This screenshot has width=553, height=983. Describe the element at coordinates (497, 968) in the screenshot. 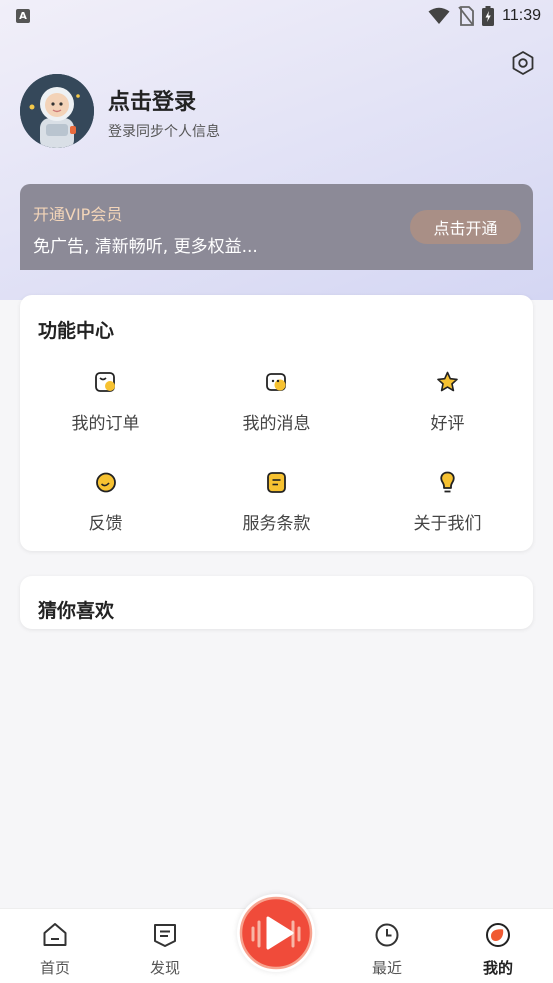

I see `nav-me-label: 我的` at that location.